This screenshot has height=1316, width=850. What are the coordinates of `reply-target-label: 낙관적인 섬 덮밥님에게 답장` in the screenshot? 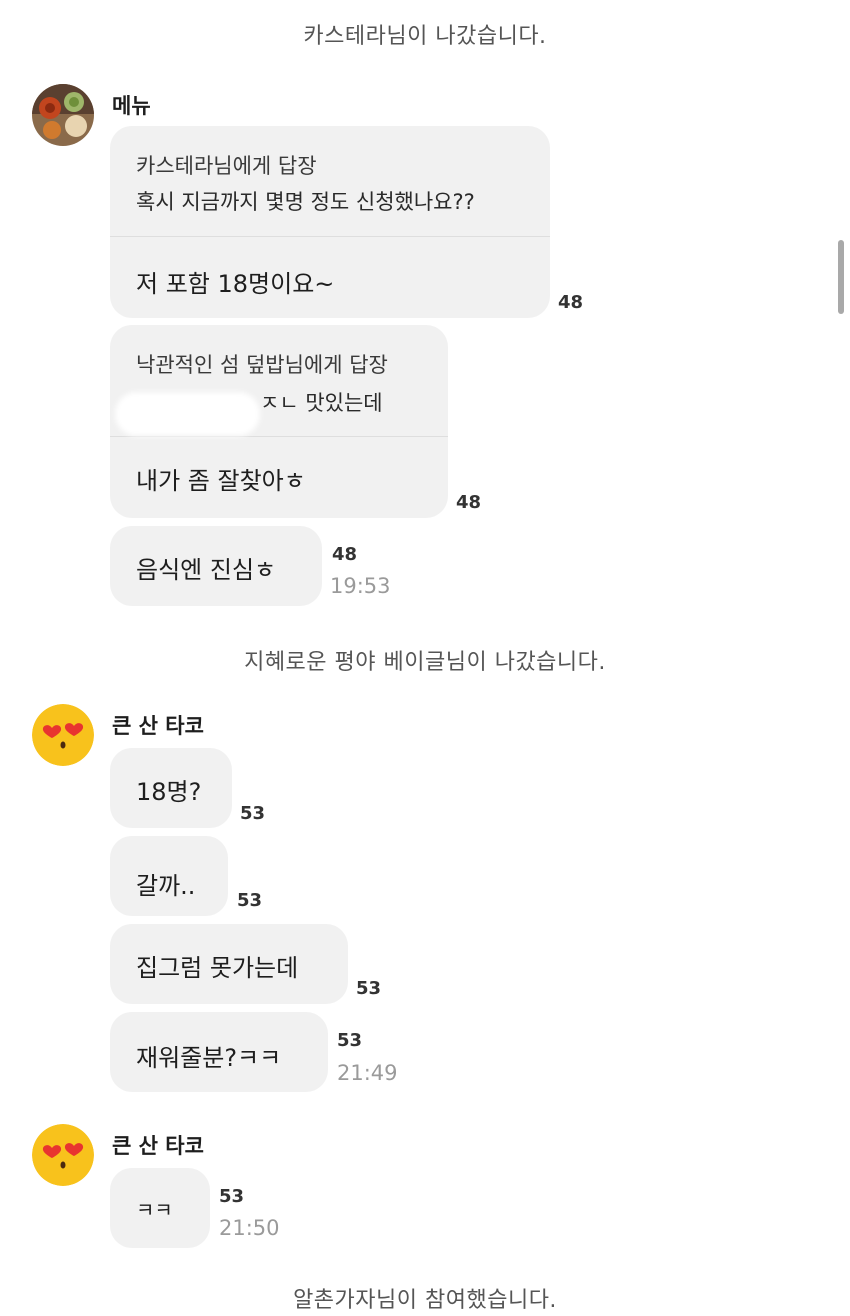 It's located at (262, 365).